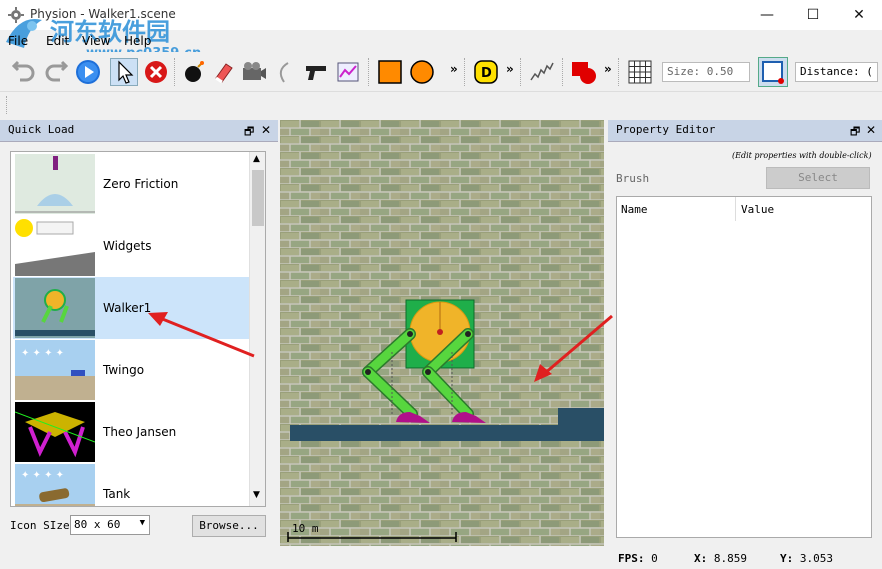  Describe the element at coordinates (124, 72) in the screenshot. I see `pointer-icon` at that location.